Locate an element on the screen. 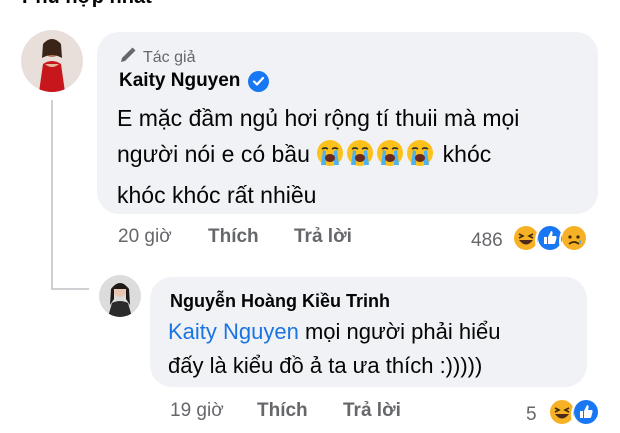 The image size is (620, 433). reply-author-avatar is located at coordinates (120, 296).